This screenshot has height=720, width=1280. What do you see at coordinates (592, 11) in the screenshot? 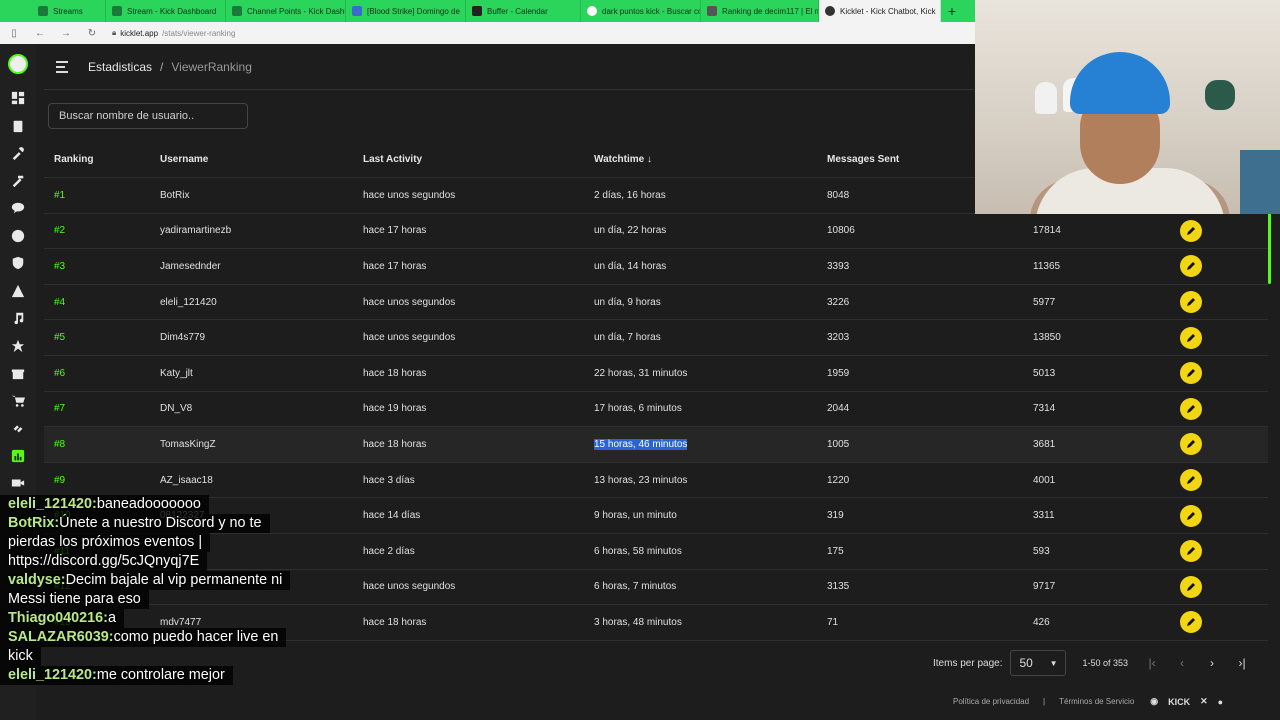
I see `google-icon` at bounding box center [592, 11].